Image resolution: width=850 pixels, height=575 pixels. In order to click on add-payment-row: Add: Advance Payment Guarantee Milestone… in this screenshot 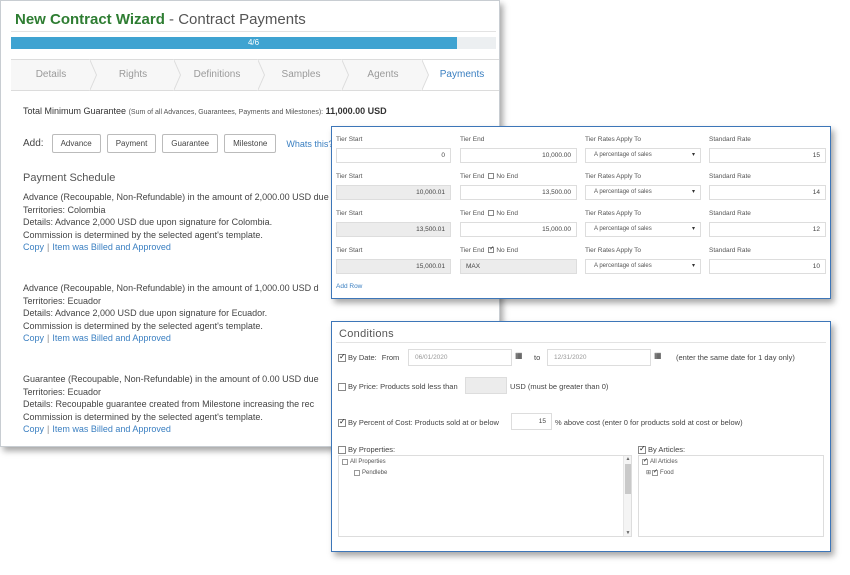, I will do `click(178, 143)`.